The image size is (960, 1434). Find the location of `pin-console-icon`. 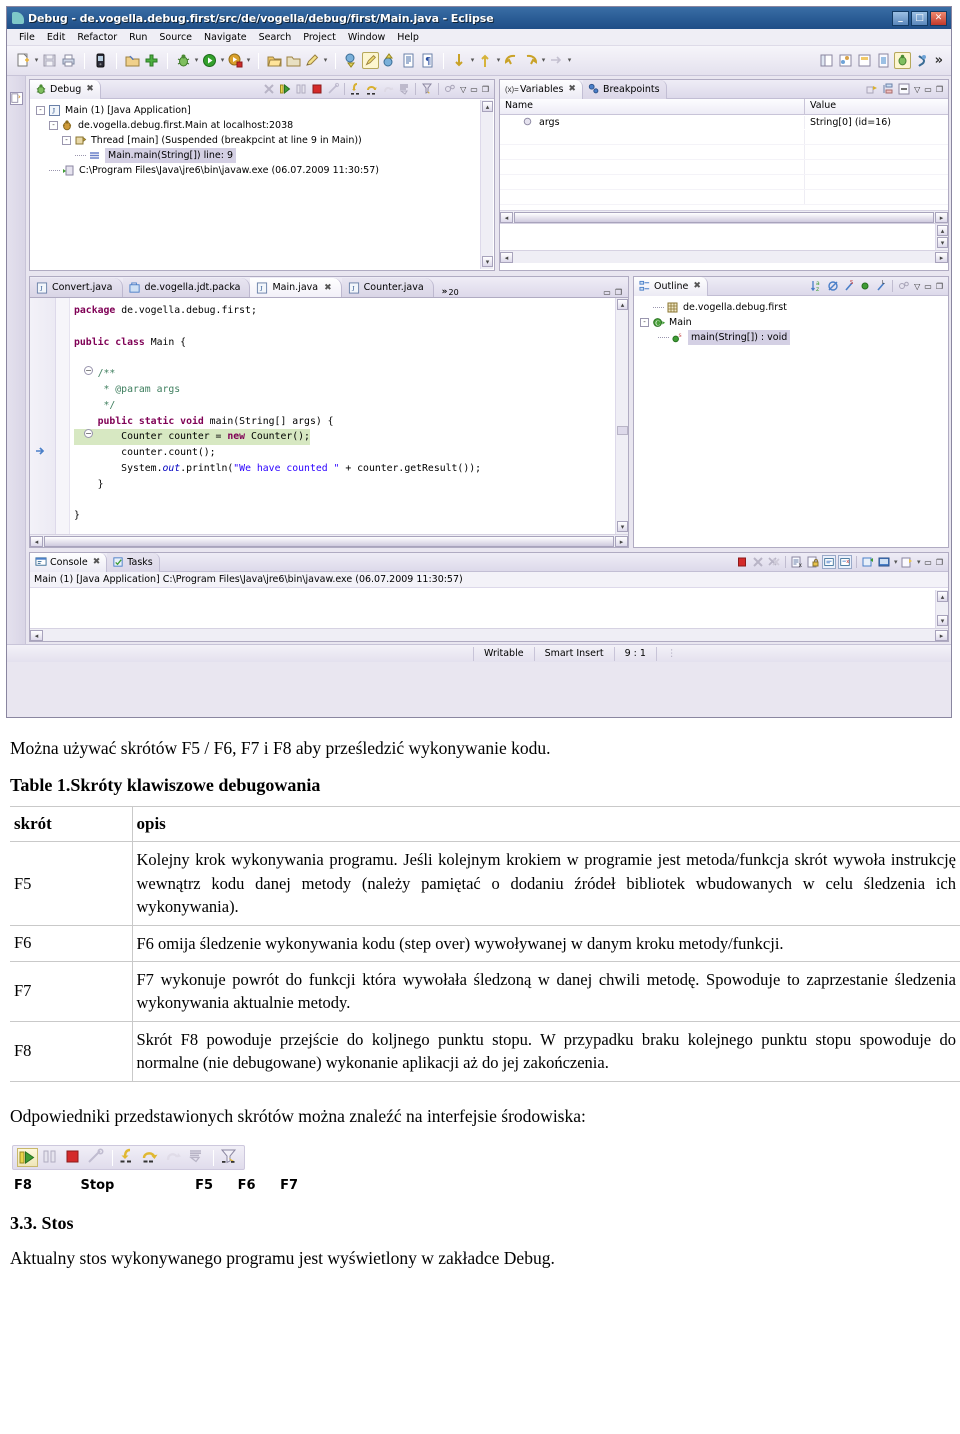

pin-console-icon is located at coordinates (868, 562).